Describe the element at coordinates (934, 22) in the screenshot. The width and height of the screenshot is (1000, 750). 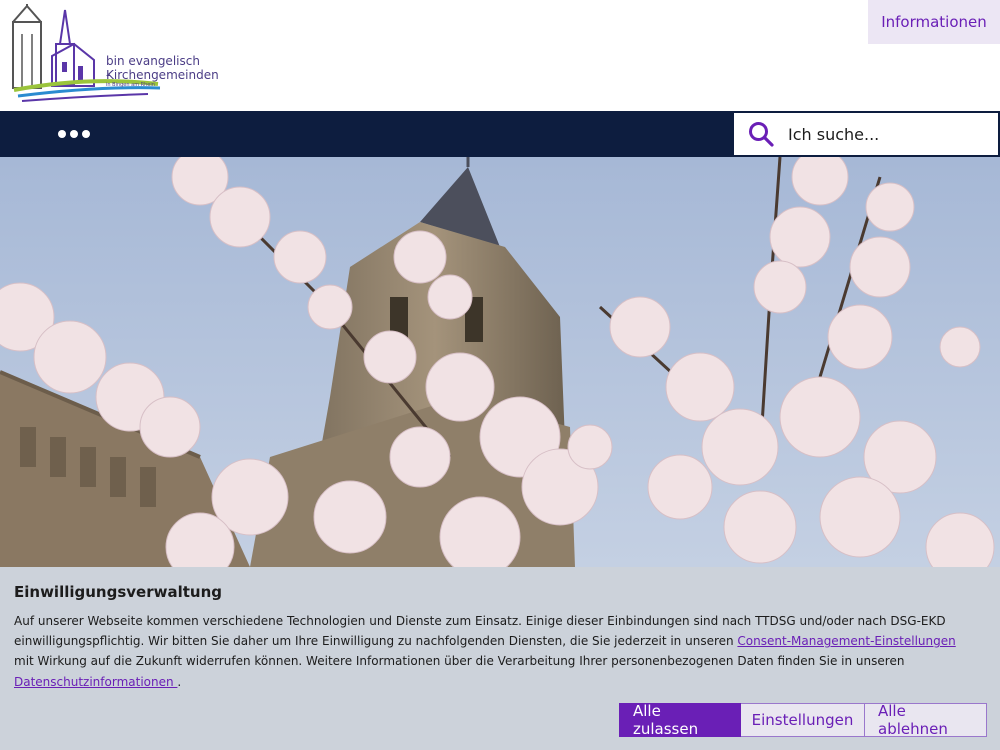
I see `informationen-button: Informationen` at that location.